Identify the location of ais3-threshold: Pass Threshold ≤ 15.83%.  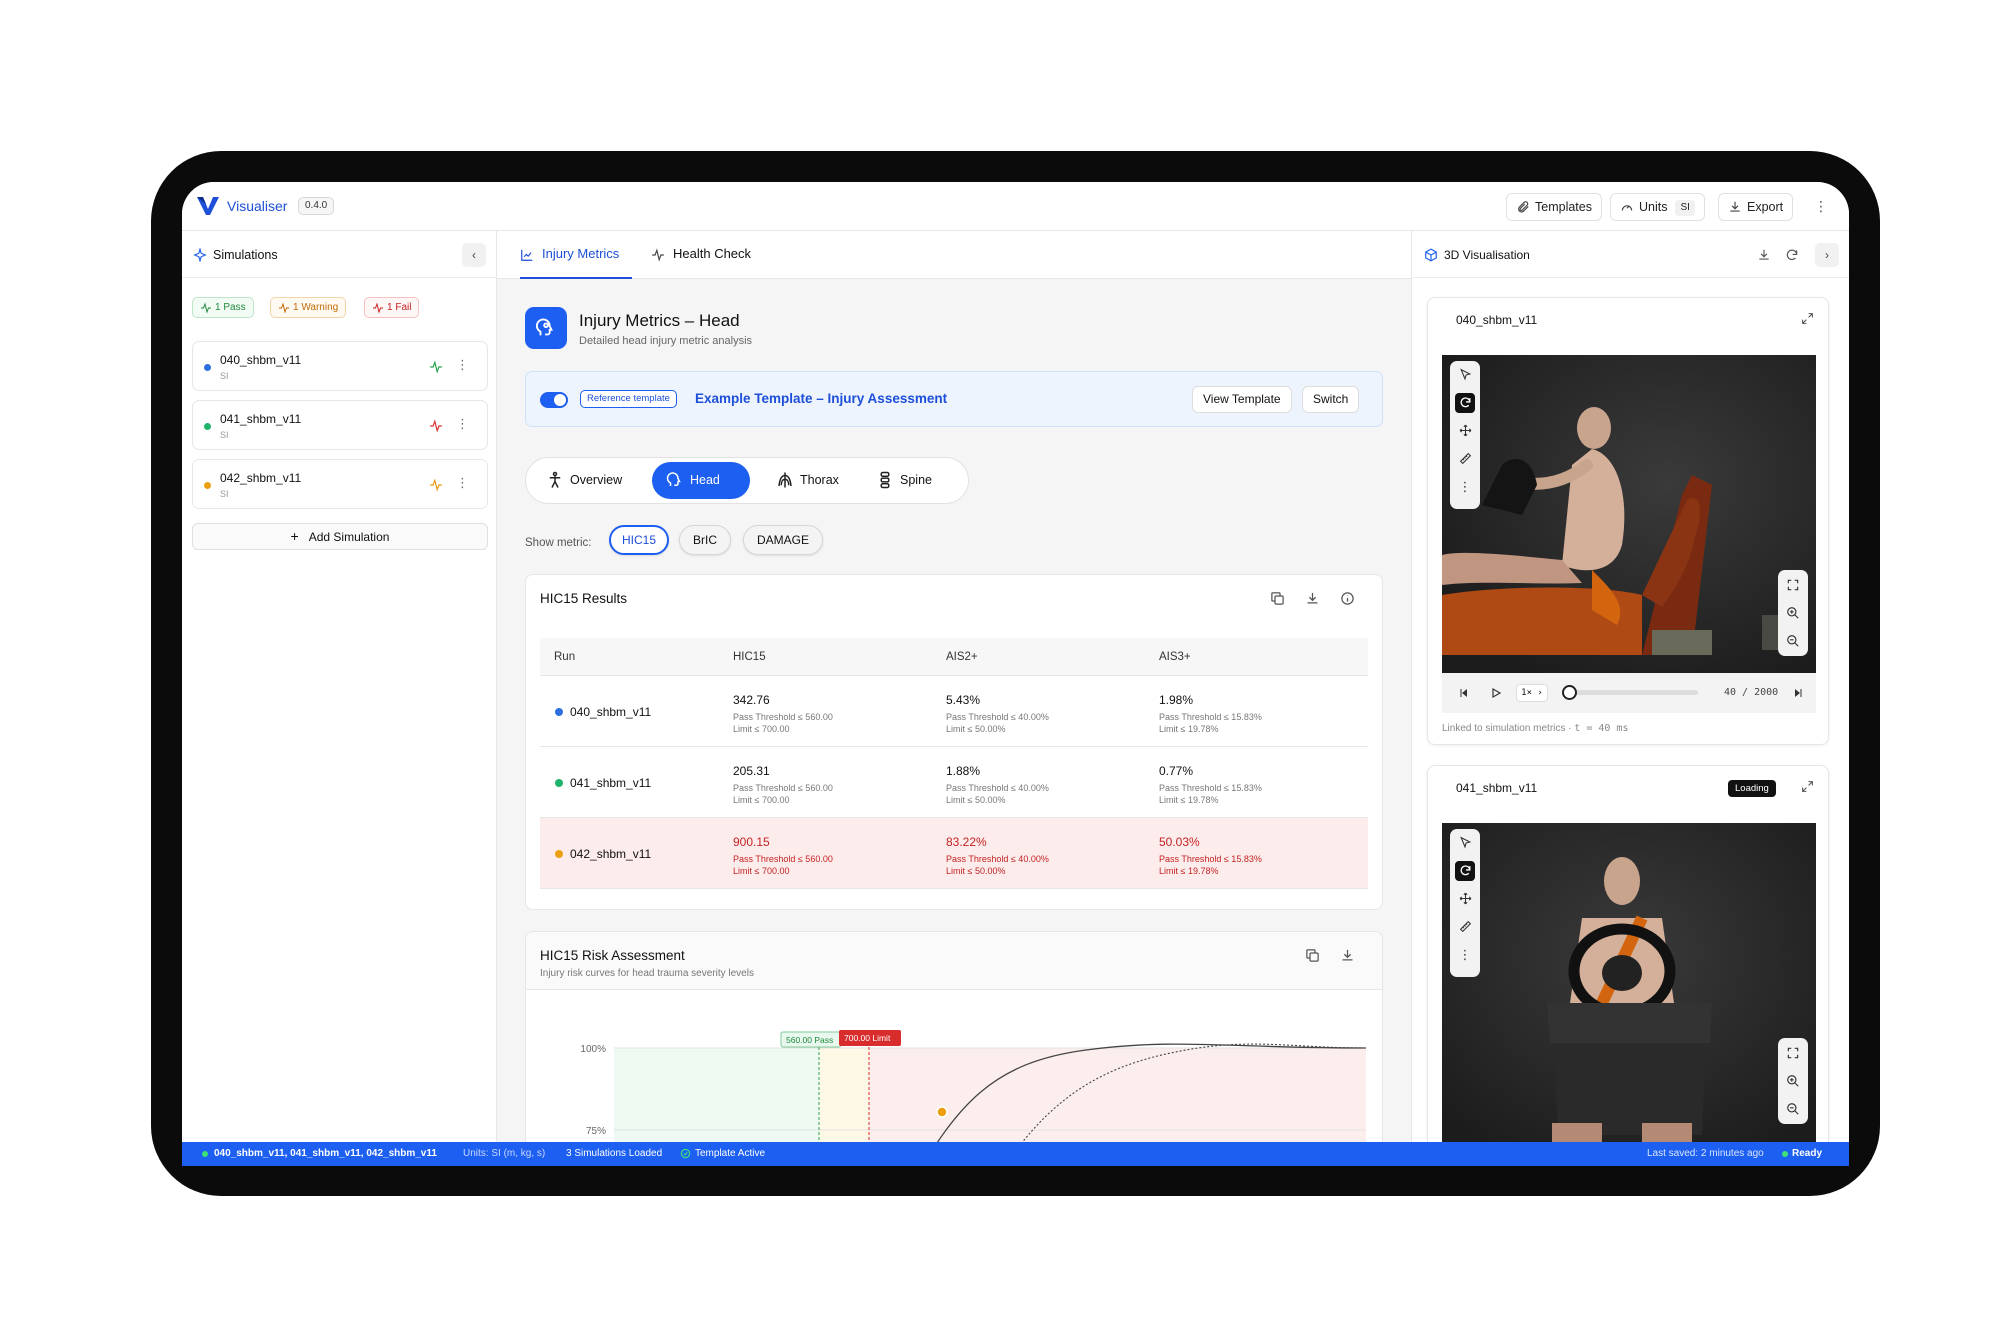
(1210, 859).